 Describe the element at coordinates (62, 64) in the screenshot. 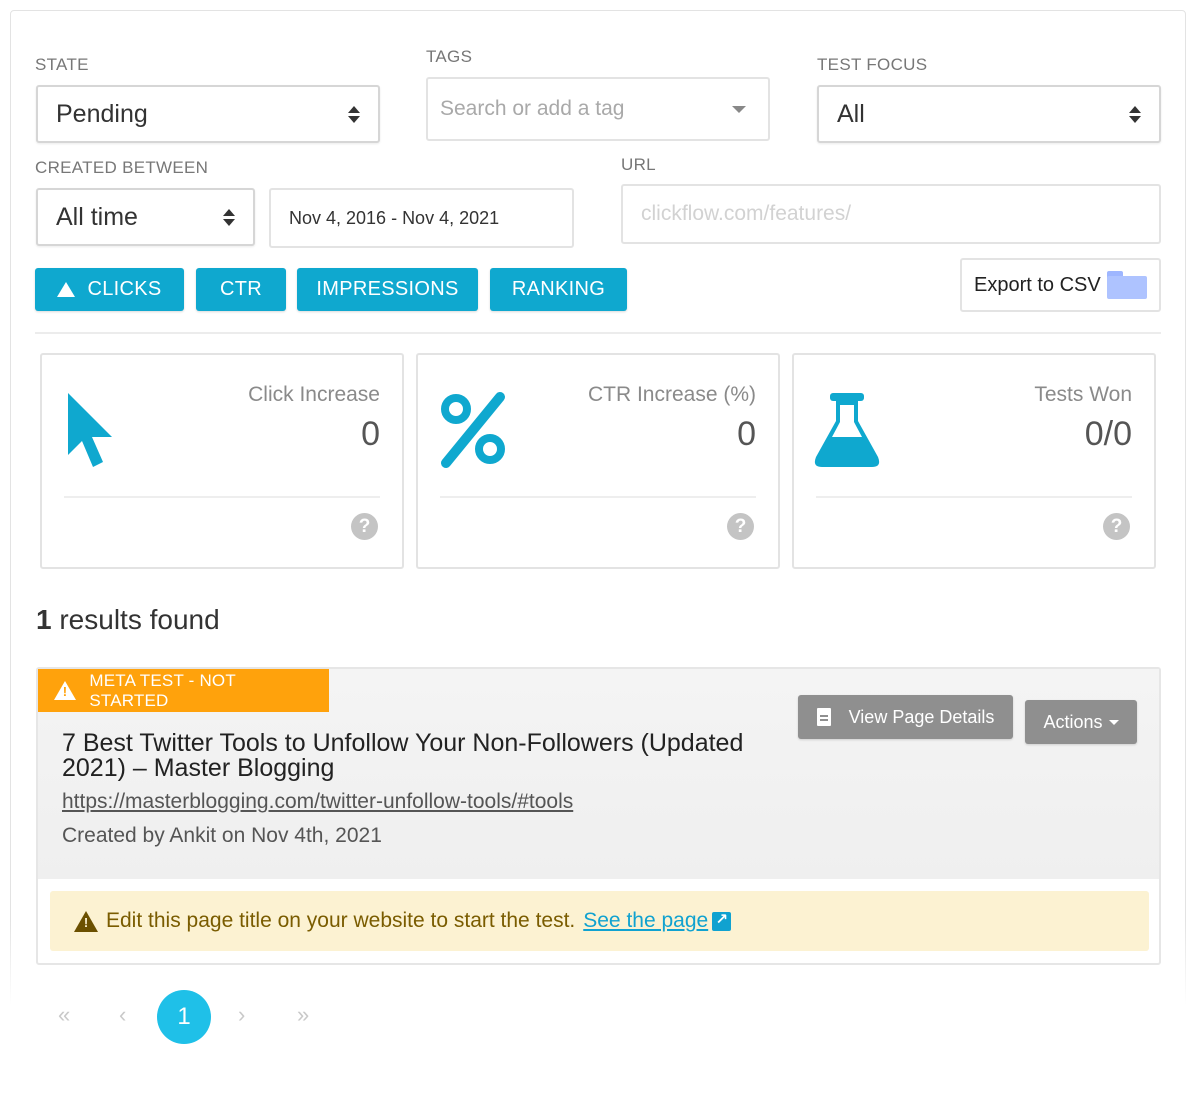

I see `state-label: STATE` at that location.